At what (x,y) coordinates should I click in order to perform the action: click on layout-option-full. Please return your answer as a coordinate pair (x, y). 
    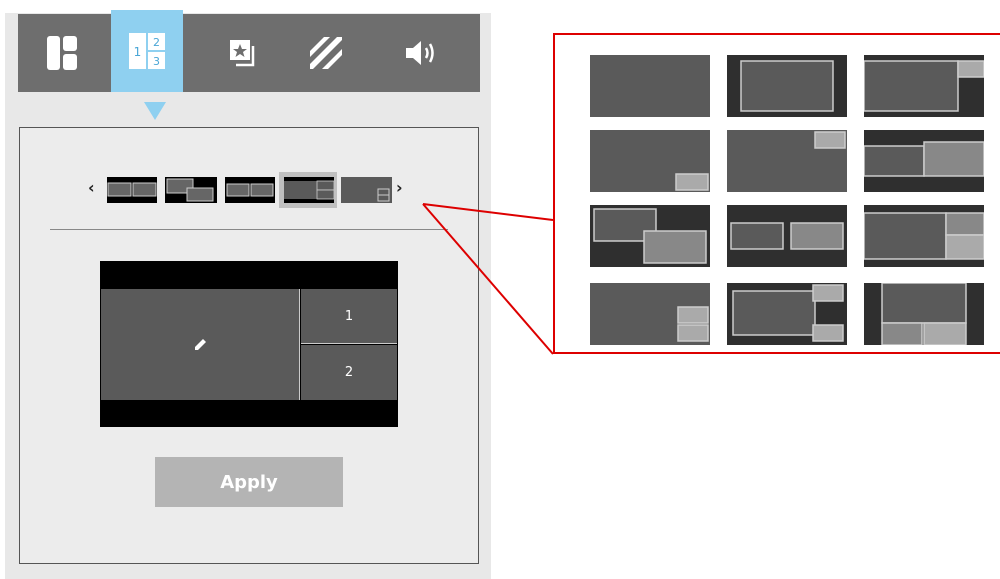
    Looking at the image, I should click on (650, 86).